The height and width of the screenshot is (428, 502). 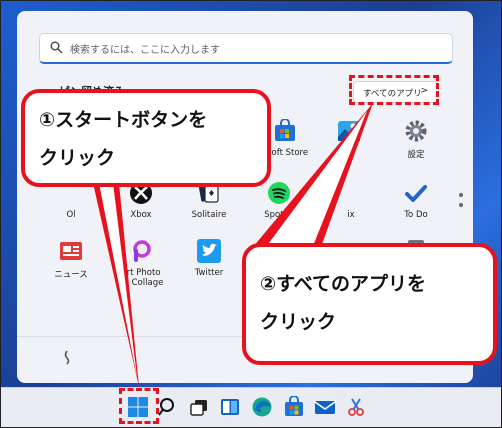 I want to click on callout-2-line2: クリック, so click(x=298, y=322).